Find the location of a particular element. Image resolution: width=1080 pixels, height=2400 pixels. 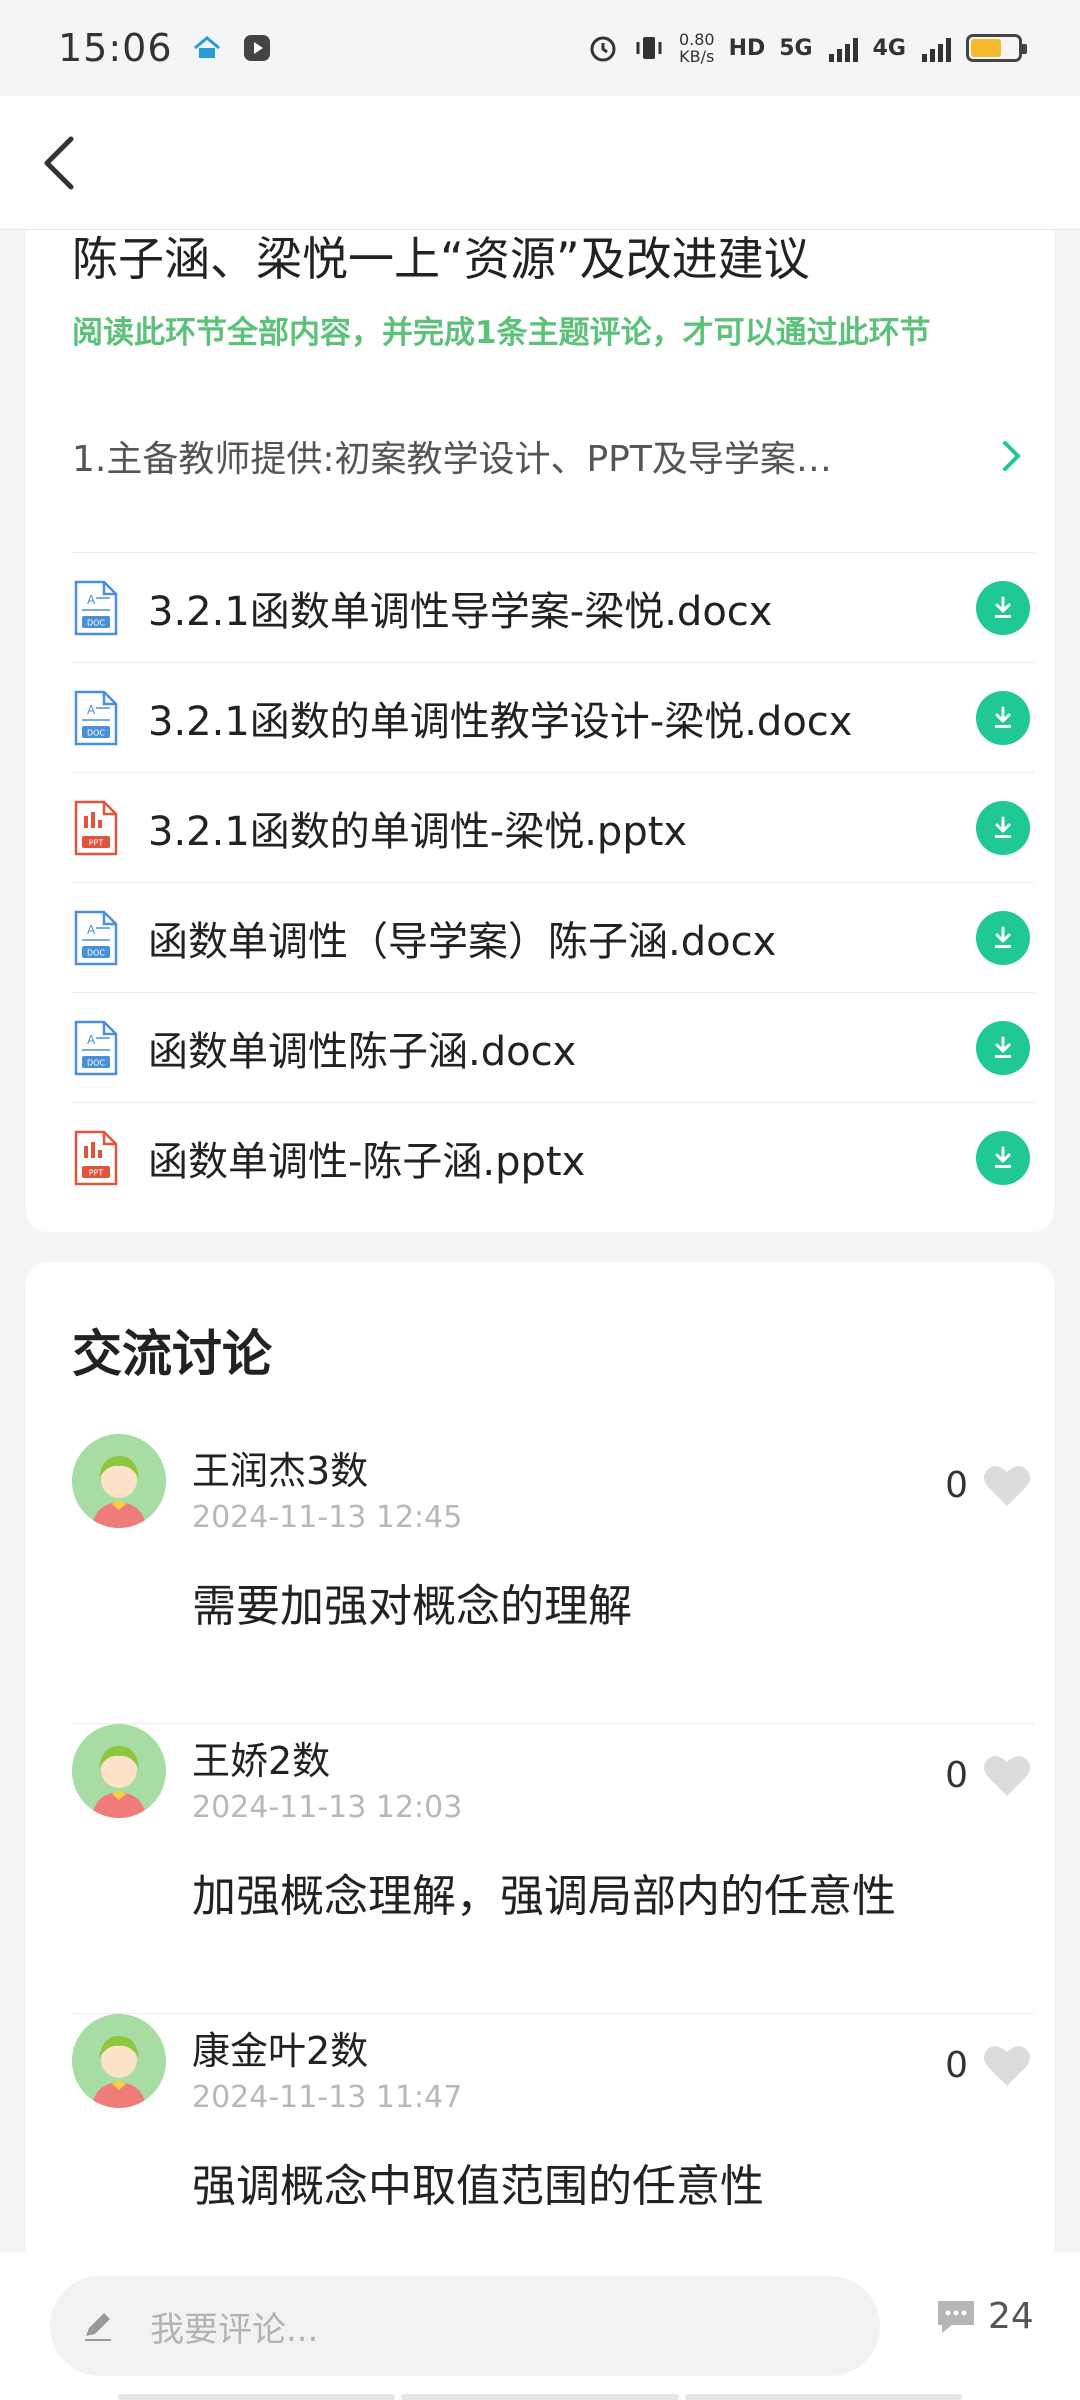

network-4g-label: 4G is located at coordinates (889, 48).